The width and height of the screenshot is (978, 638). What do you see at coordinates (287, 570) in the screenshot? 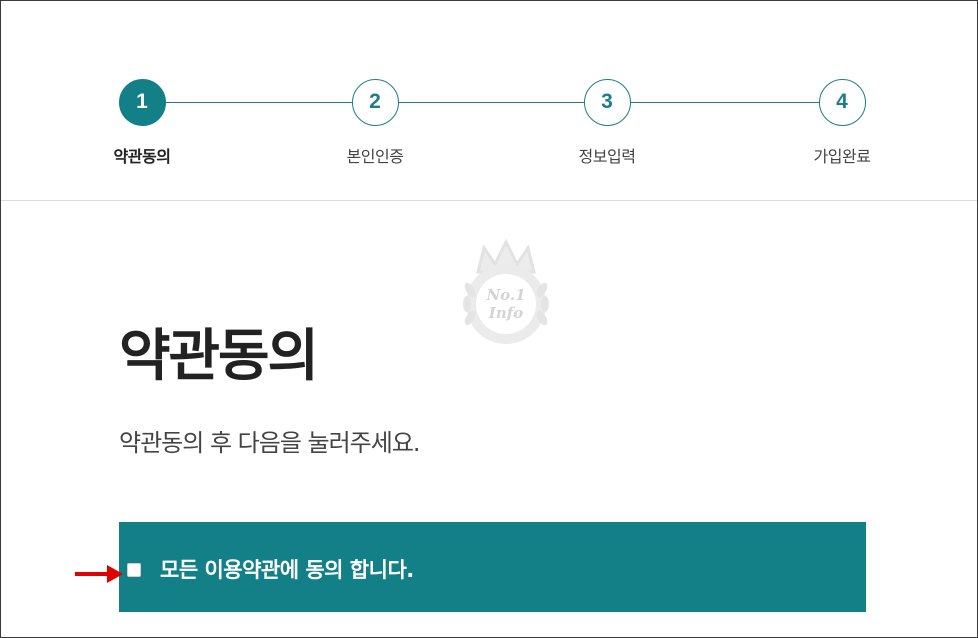
I see `agree-all-label: 모든 이용약관에 동의 합니다.` at bounding box center [287, 570].